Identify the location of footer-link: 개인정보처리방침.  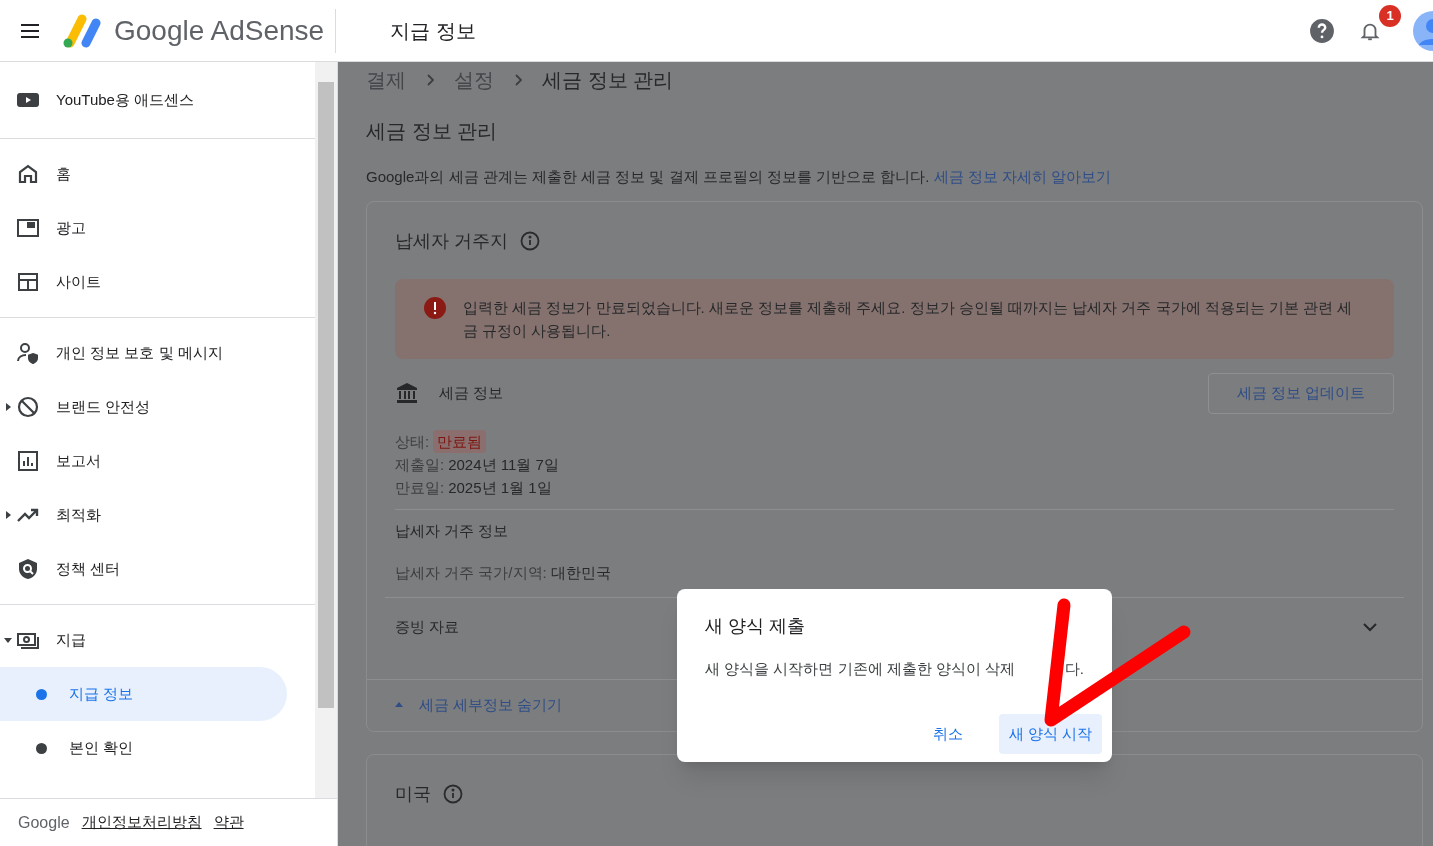
(141, 822).